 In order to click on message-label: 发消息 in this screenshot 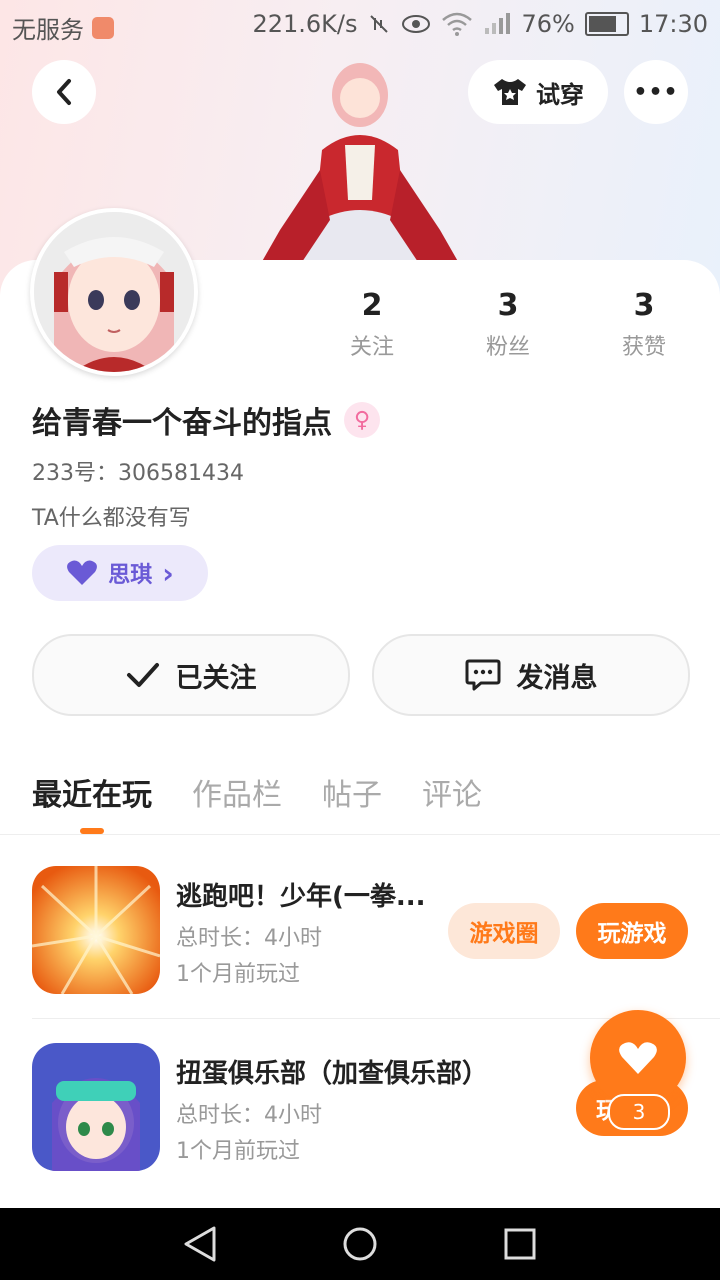, I will do `click(557, 678)`.